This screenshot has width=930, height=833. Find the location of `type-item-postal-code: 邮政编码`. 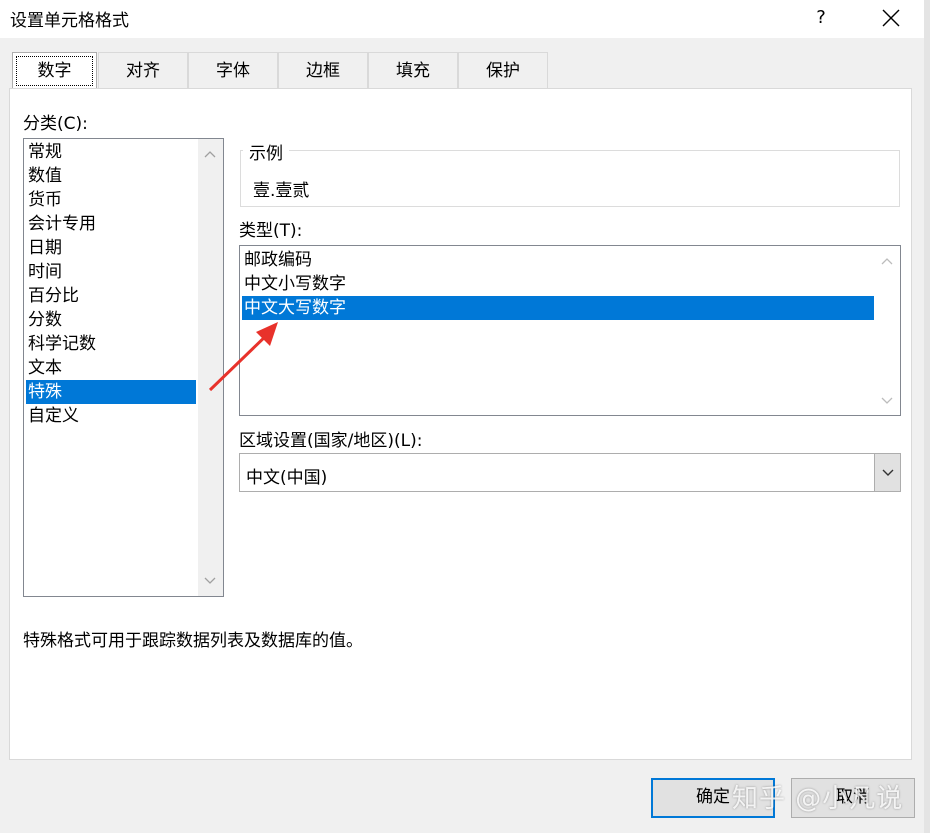

type-item-postal-code: 邮政编码 is located at coordinates (558, 260).